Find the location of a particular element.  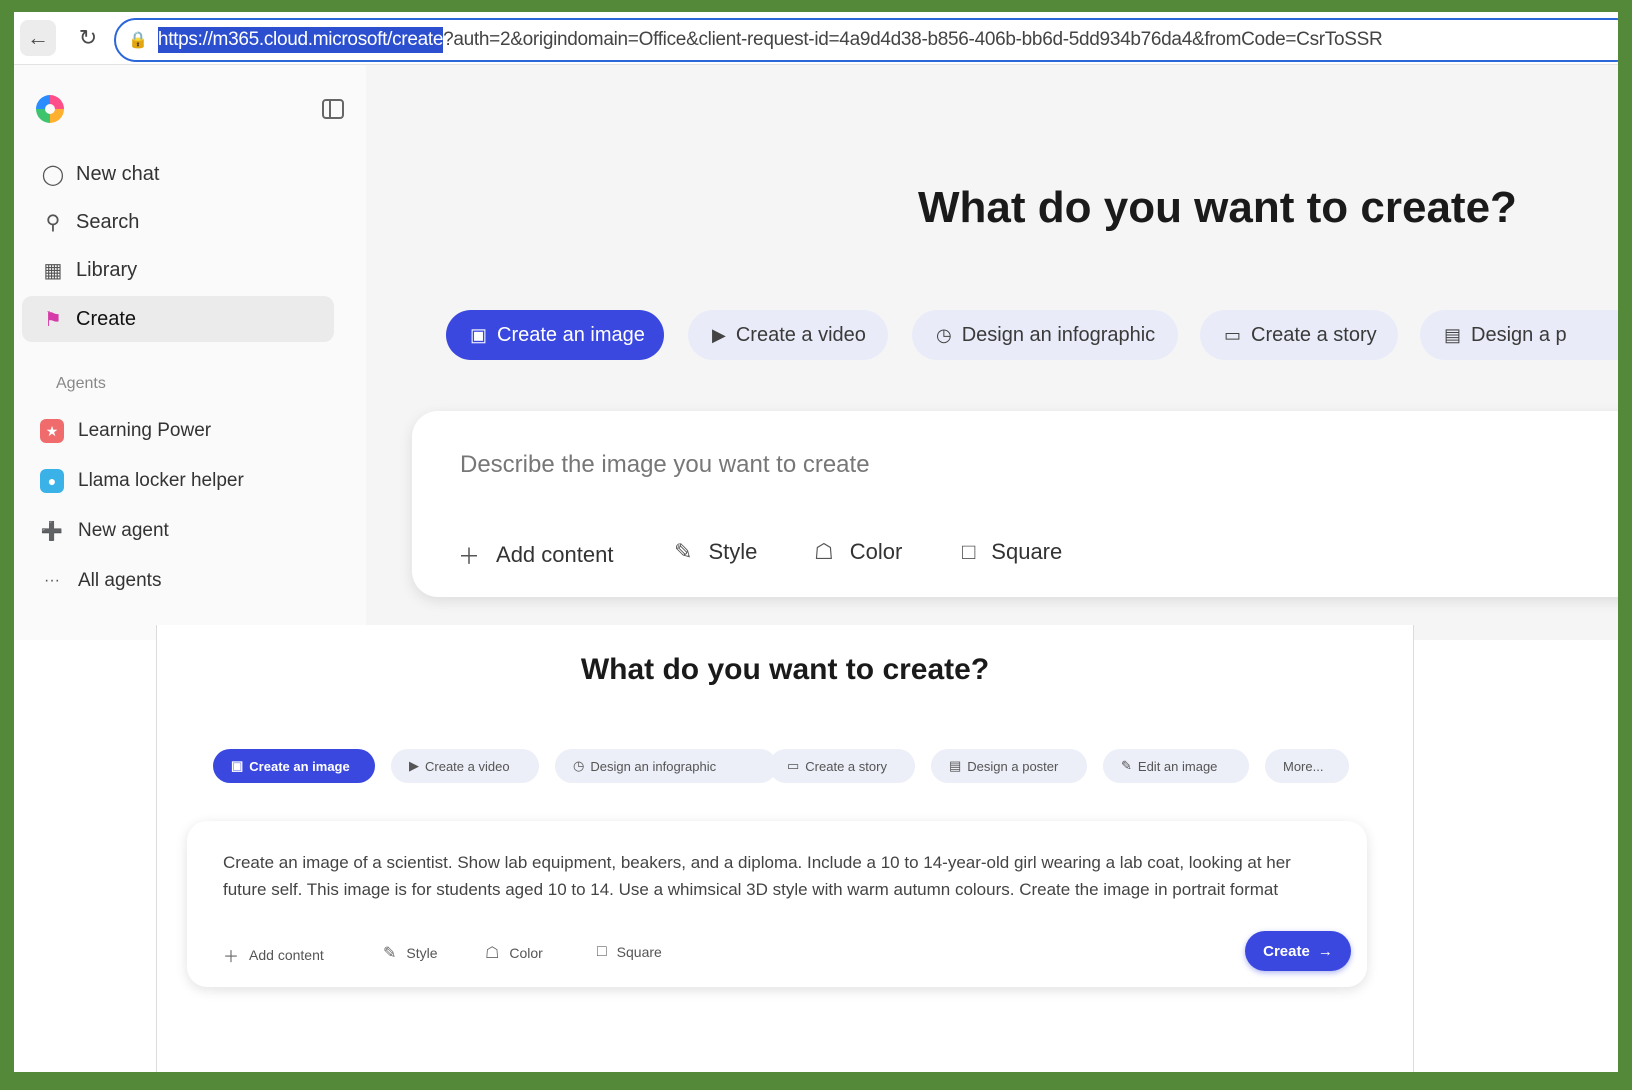

poster-icon: ▤ is located at coordinates (1453, 334).